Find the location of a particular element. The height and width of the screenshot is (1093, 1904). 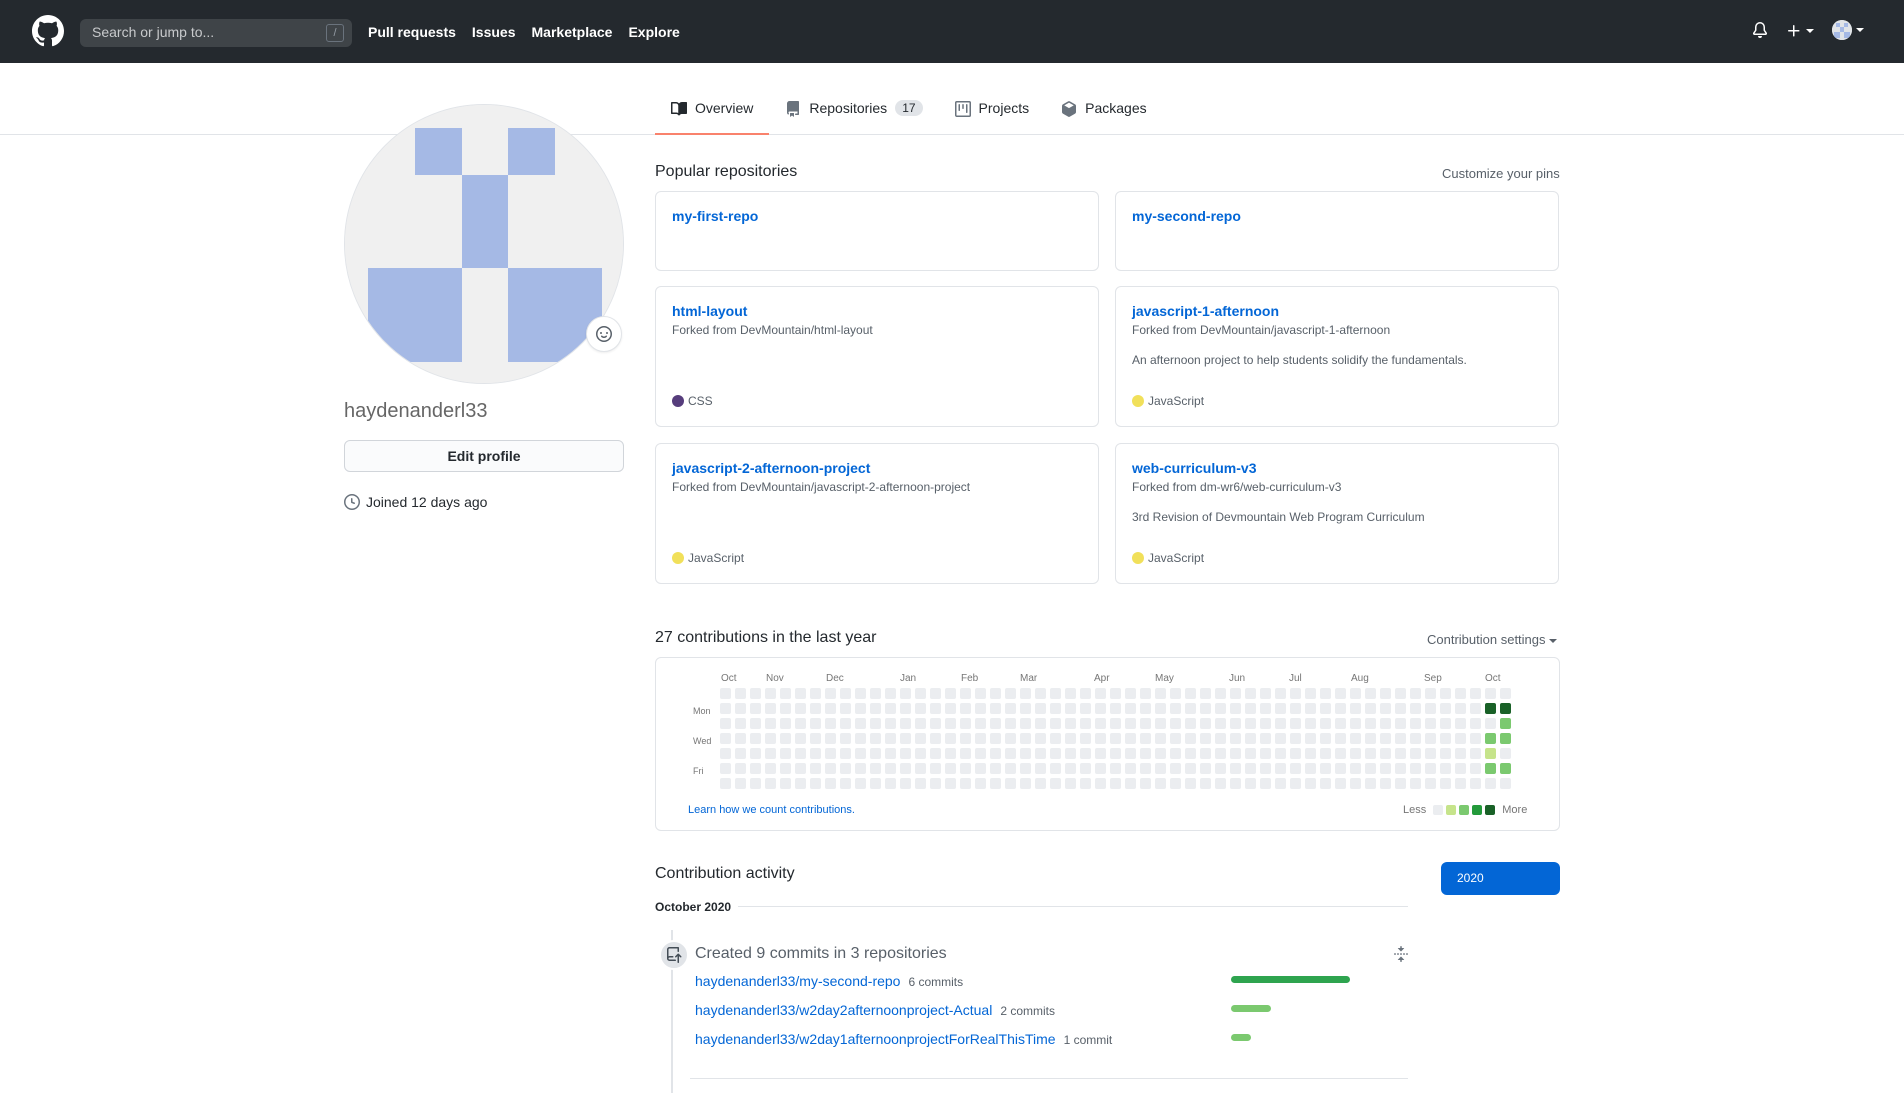

user-menu-dropdown is located at coordinates (1848, 30).